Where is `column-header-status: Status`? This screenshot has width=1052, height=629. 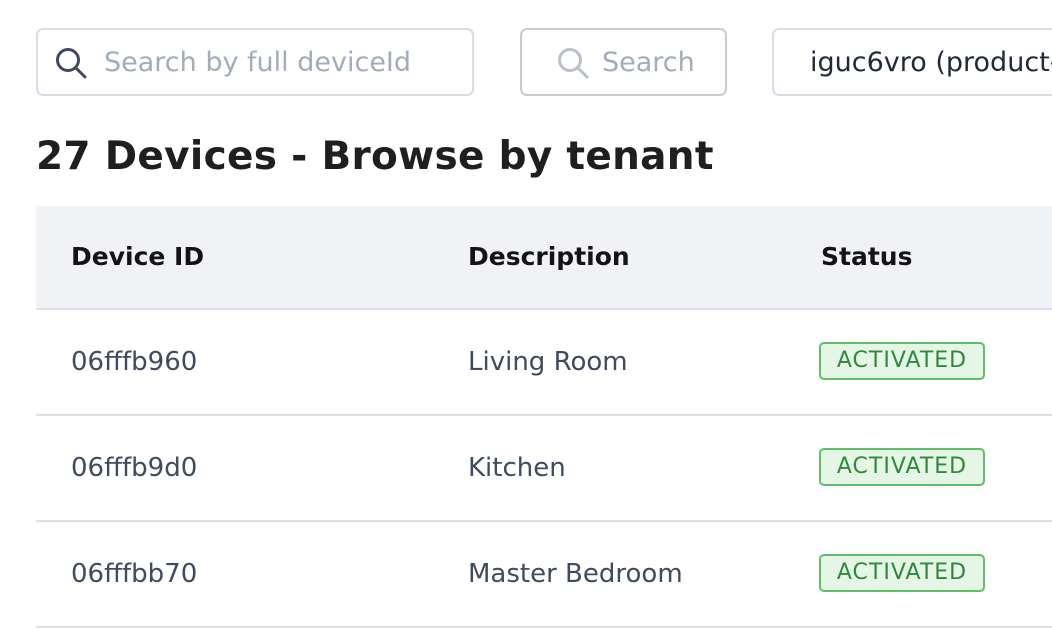 column-header-status: Status is located at coordinates (866, 257).